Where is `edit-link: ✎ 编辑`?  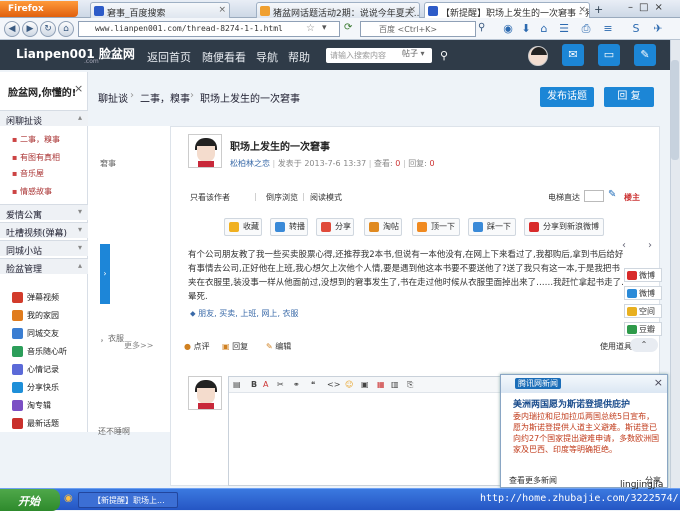 edit-link: ✎ 编辑 is located at coordinates (278, 346).